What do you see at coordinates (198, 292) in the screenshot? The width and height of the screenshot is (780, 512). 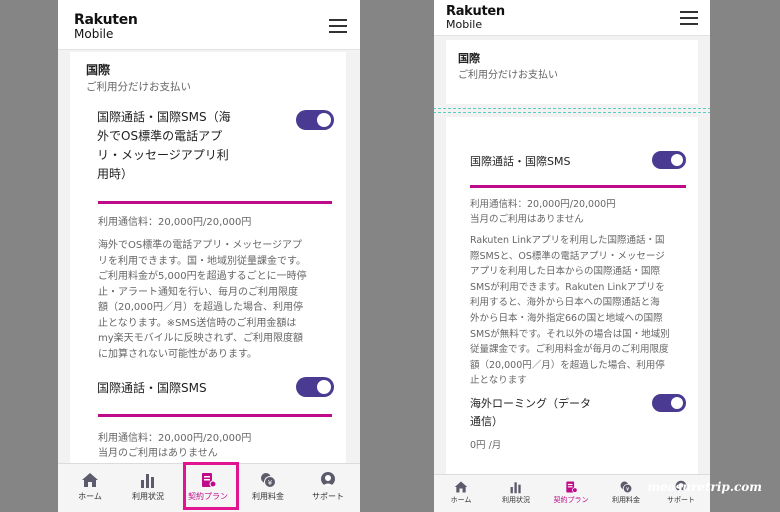 I see `description-line: 止・アラート通知を行い、毎月のご利用限度` at bounding box center [198, 292].